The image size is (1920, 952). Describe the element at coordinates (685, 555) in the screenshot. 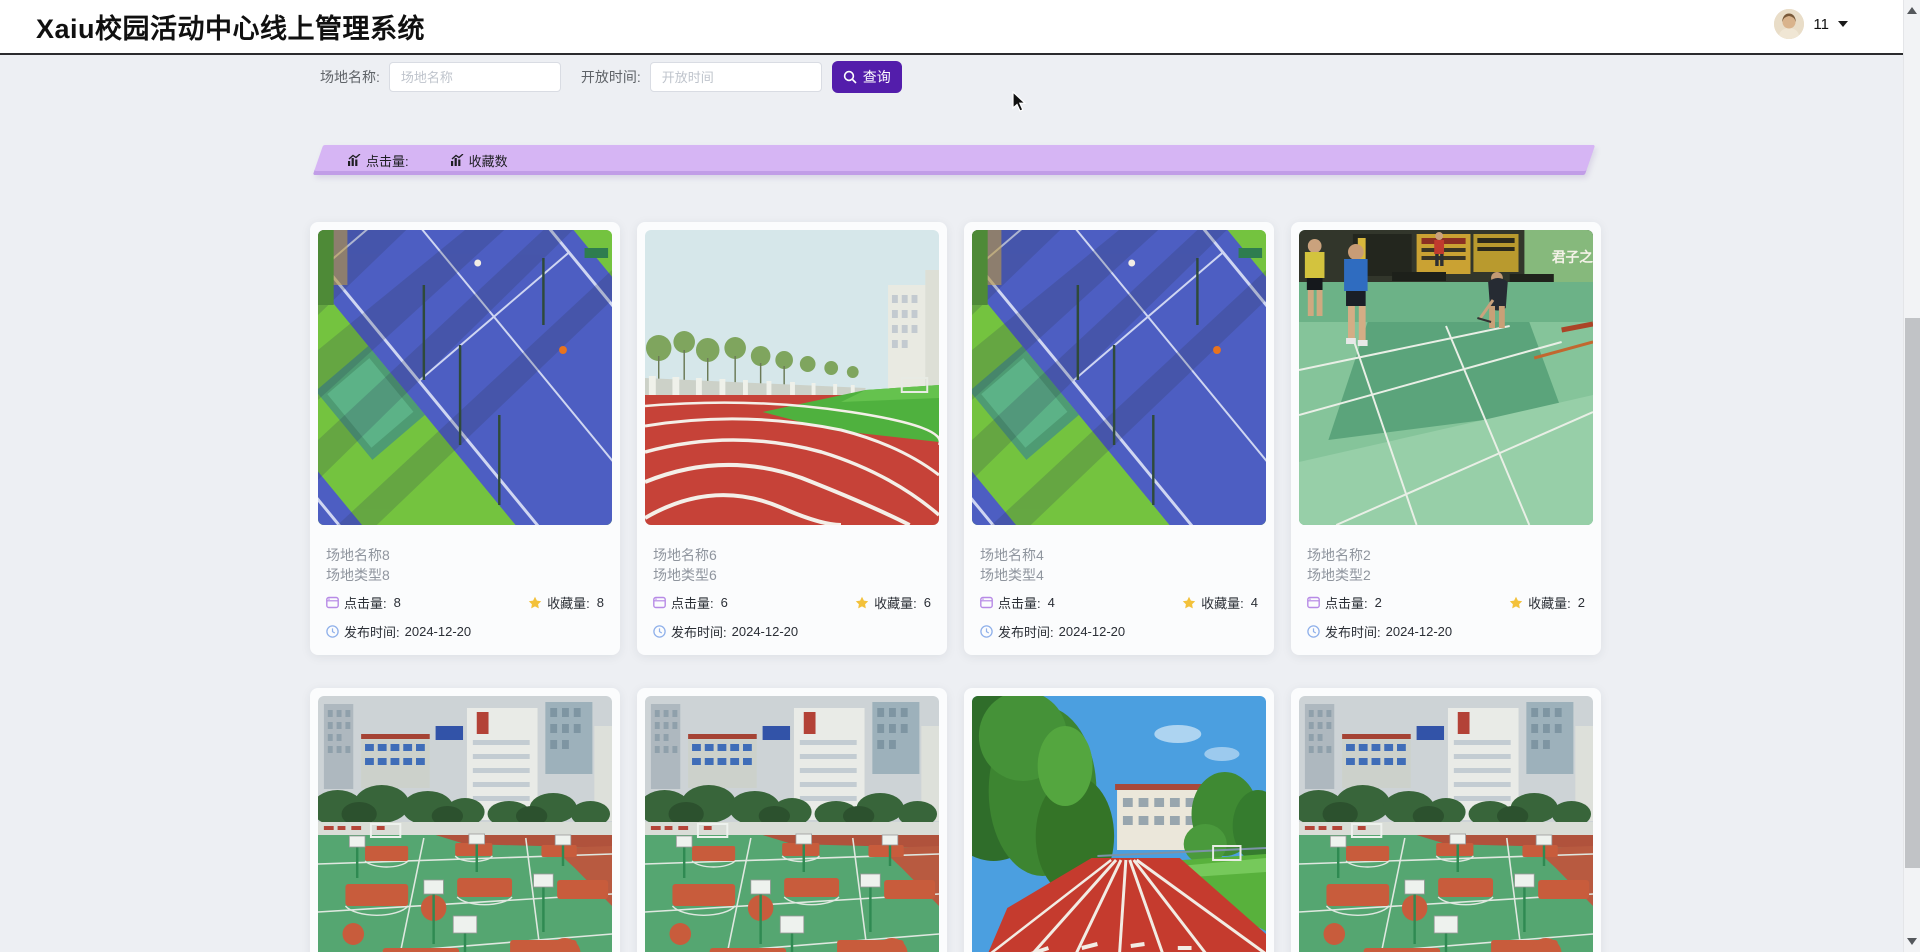

I see `venue-name: 场地名称6` at that location.